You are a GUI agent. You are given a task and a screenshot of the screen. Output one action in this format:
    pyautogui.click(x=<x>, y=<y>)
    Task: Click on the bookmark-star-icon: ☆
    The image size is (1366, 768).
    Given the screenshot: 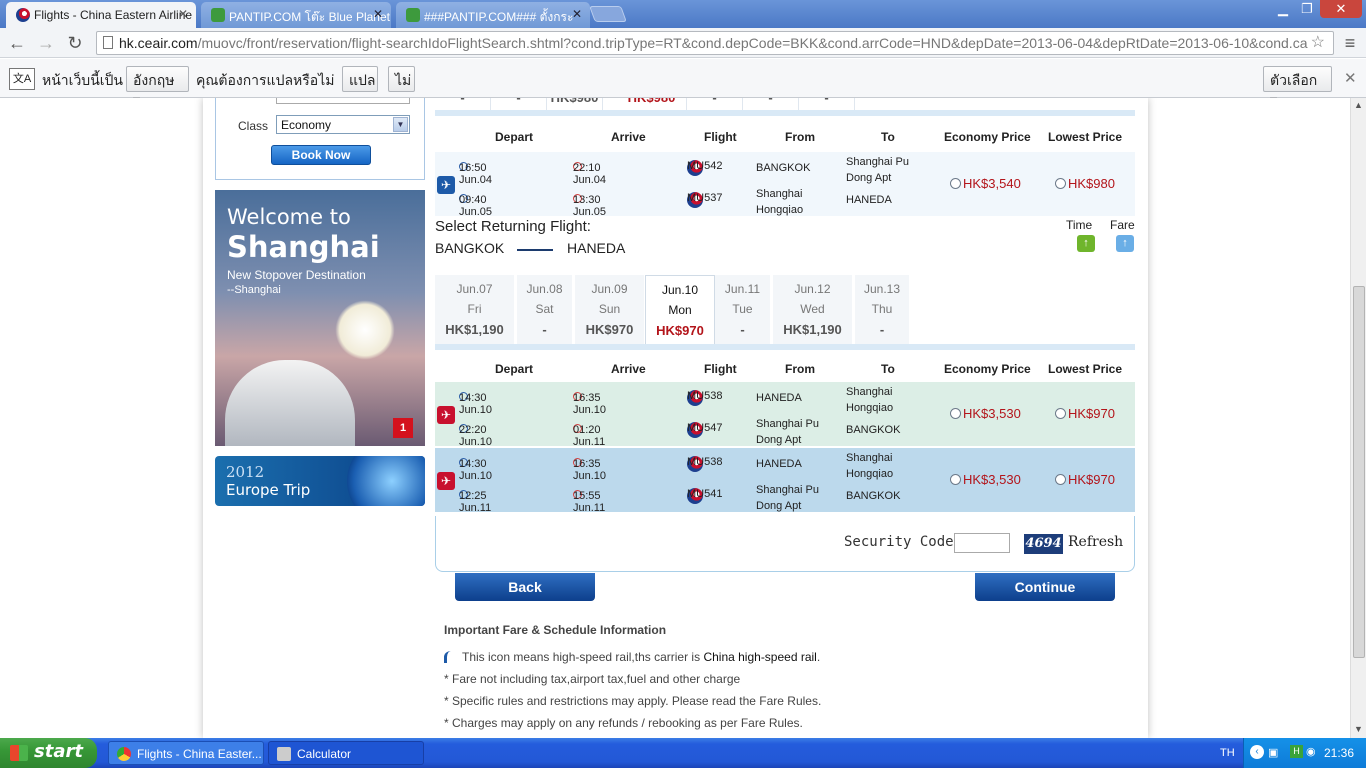 What is the action you would take?
    pyautogui.click(x=1318, y=43)
    